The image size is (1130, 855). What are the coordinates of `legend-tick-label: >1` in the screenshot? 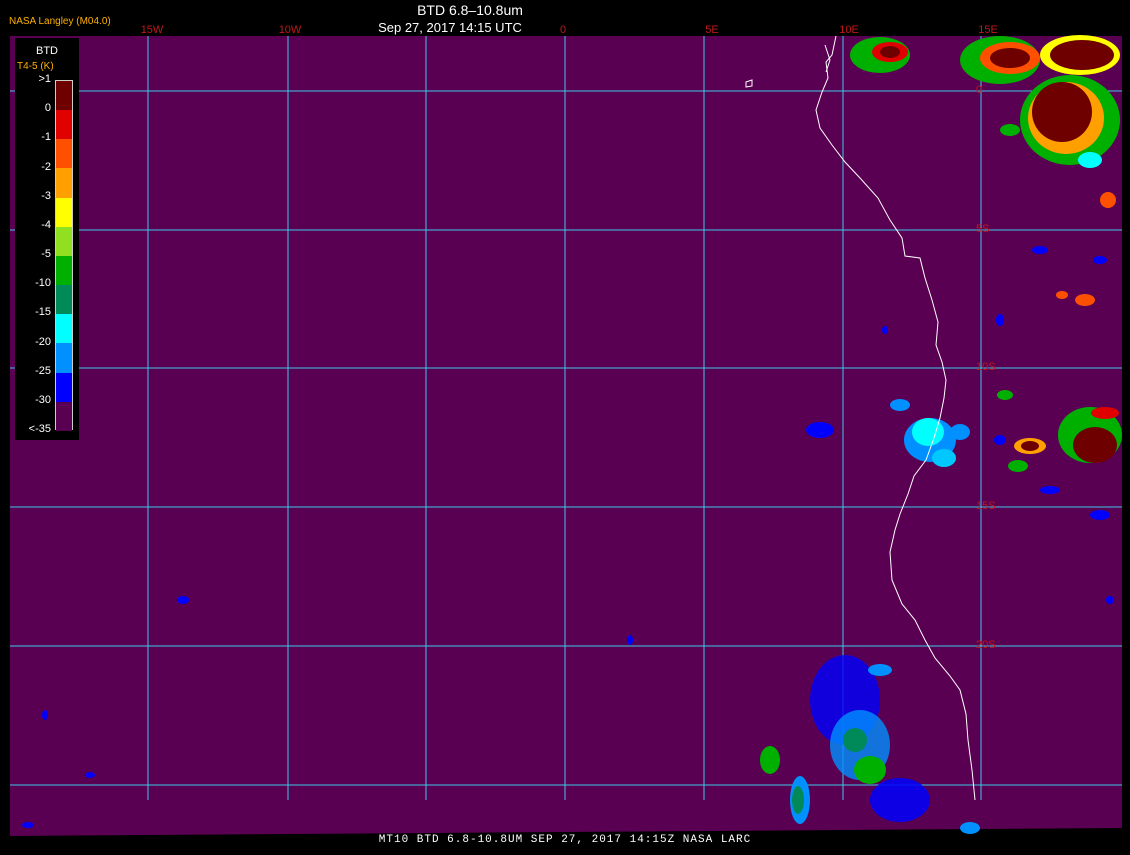 It's located at (44, 79).